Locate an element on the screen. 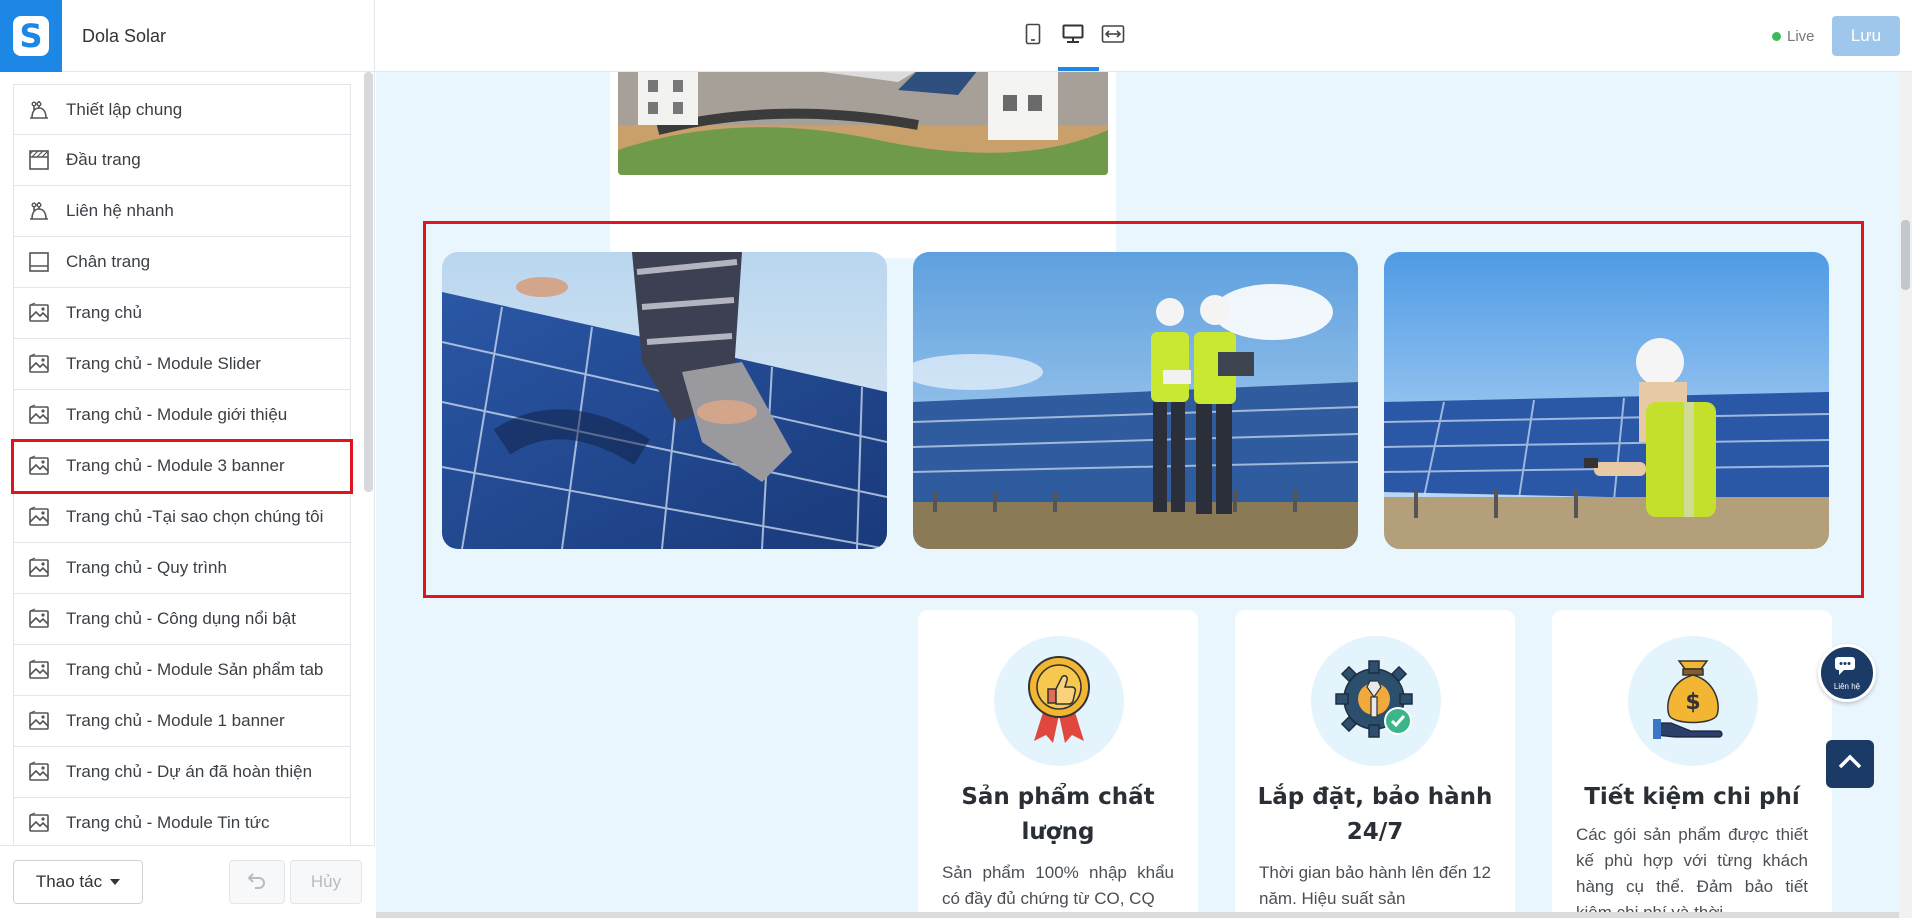 This screenshot has width=1912, height=918. sidebar-item-trang-chu-tai-sao-chon-chung-toi: Trang chủ -Tại sao chọn chúng tôi is located at coordinates (182, 517).